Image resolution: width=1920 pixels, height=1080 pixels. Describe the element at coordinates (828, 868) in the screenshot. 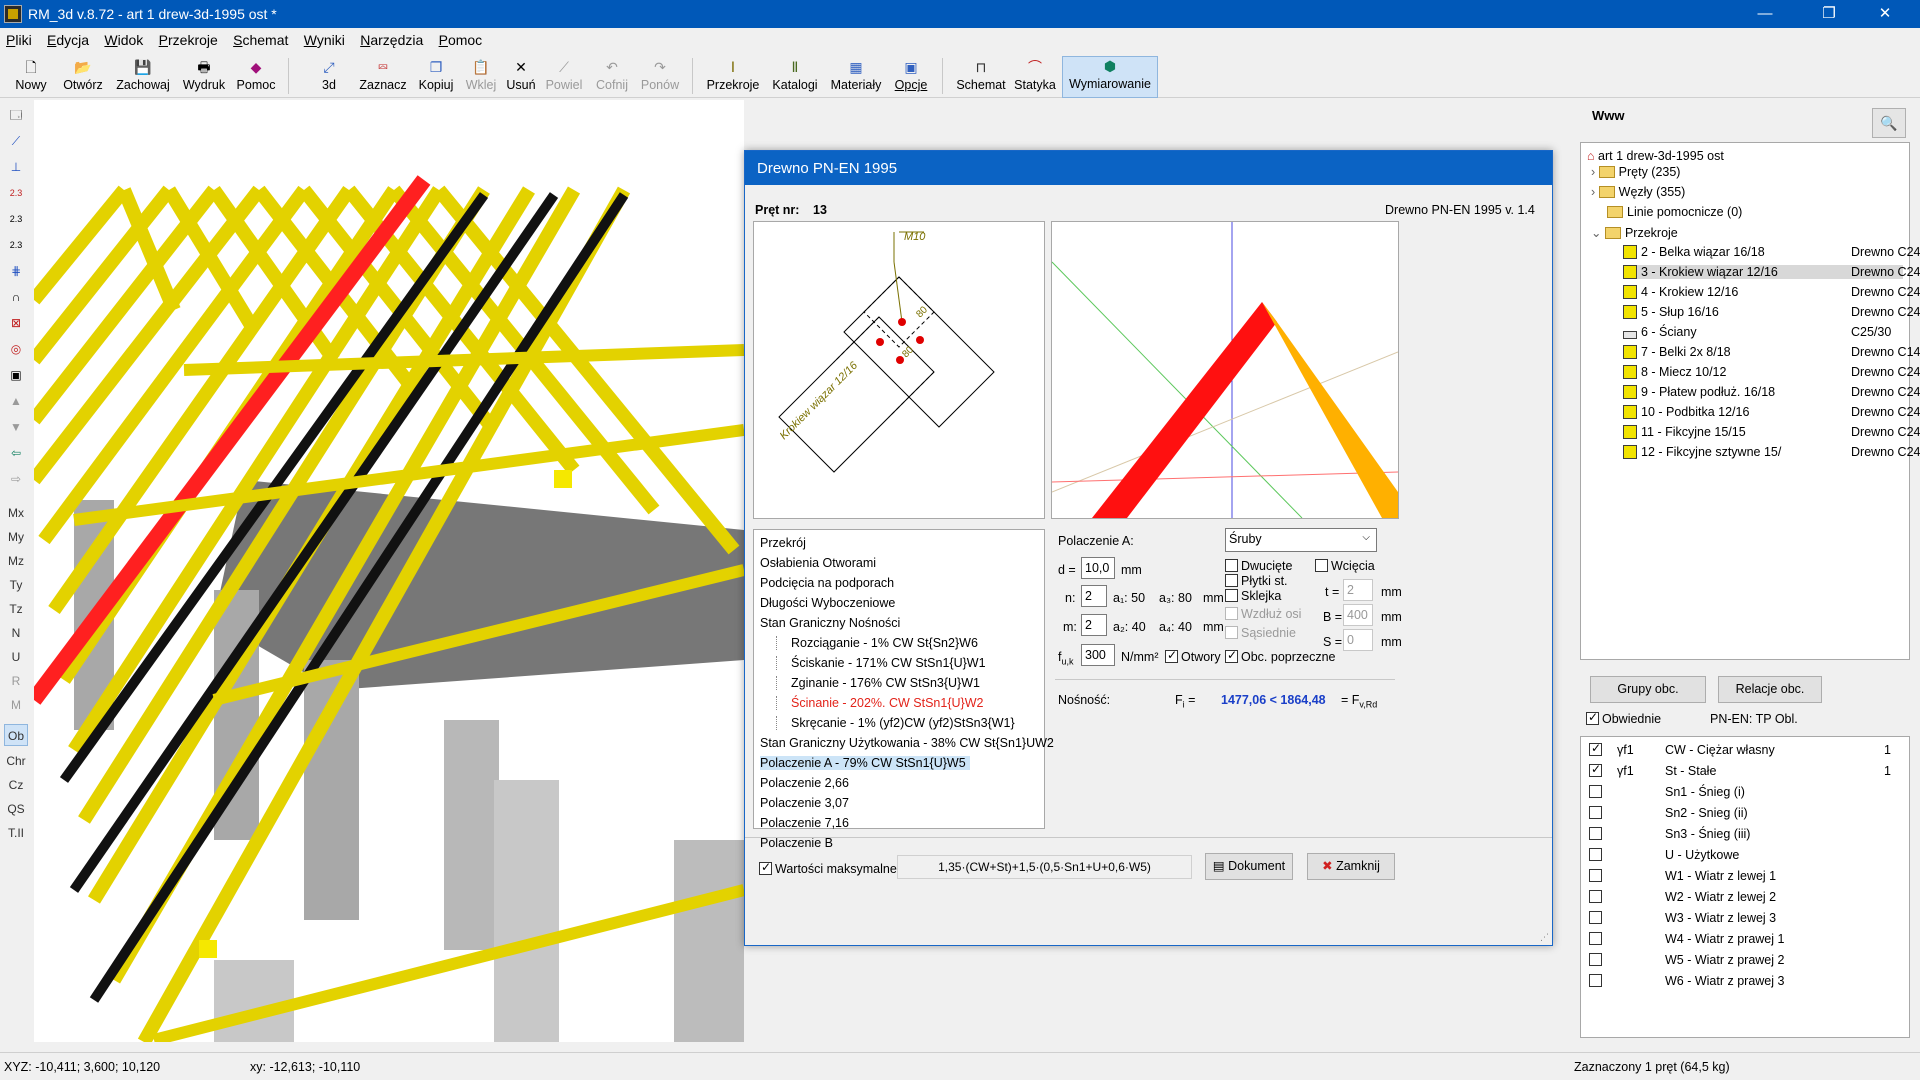

I see `max-values-checkbox: Wartości maksymalne` at that location.